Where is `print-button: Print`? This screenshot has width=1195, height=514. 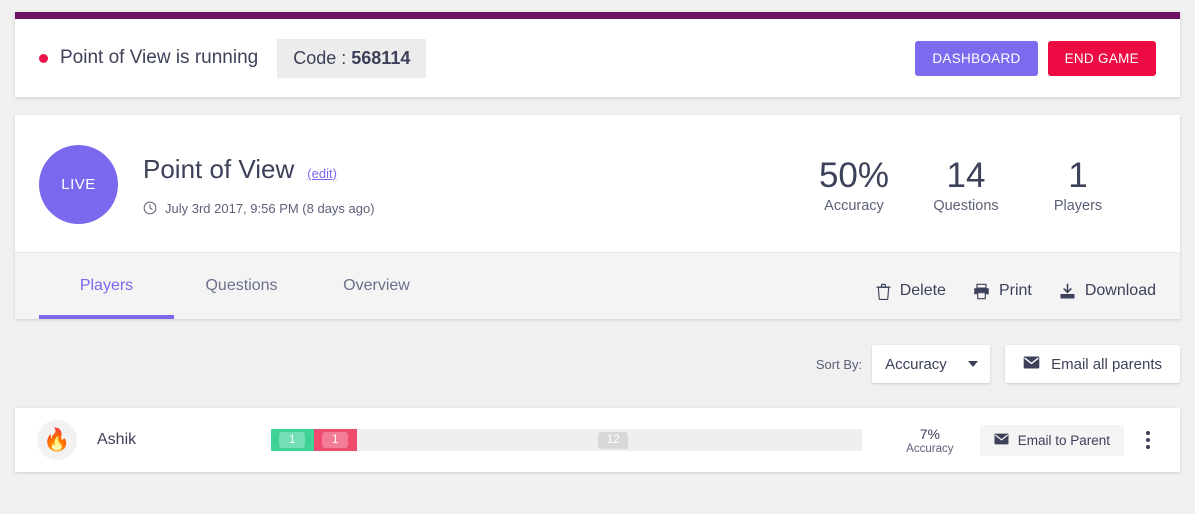 print-button: Print is located at coordinates (1002, 291).